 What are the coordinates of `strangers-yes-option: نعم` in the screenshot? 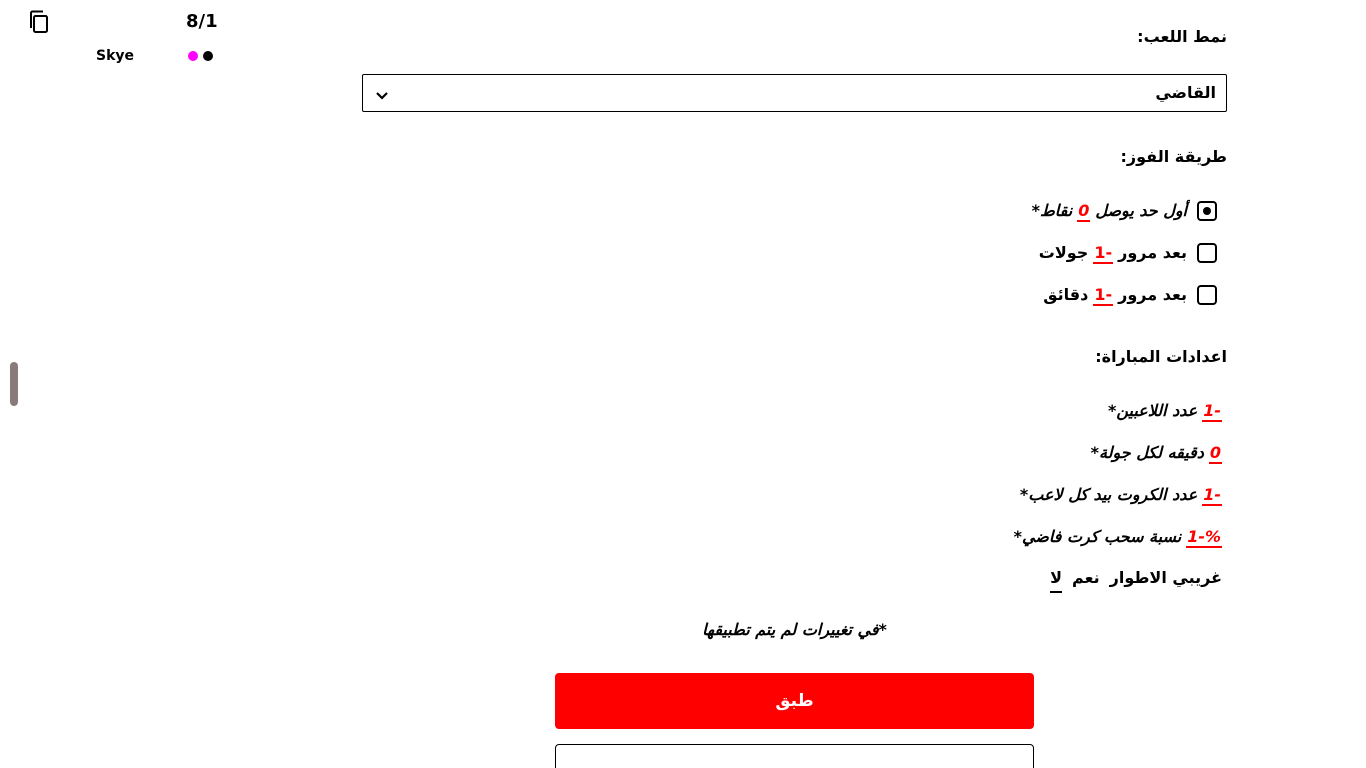 It's located at (1086, 579).